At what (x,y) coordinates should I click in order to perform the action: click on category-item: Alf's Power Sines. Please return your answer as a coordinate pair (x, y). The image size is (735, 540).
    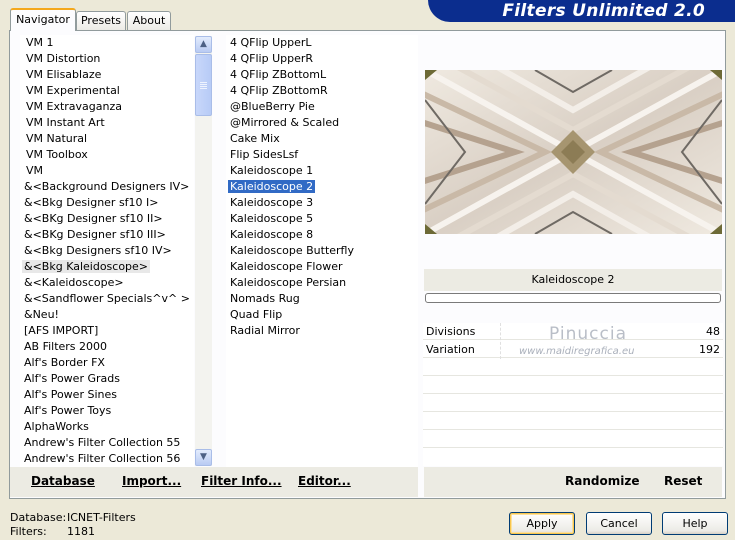
    Looking at the image, I should click on (107, 395).